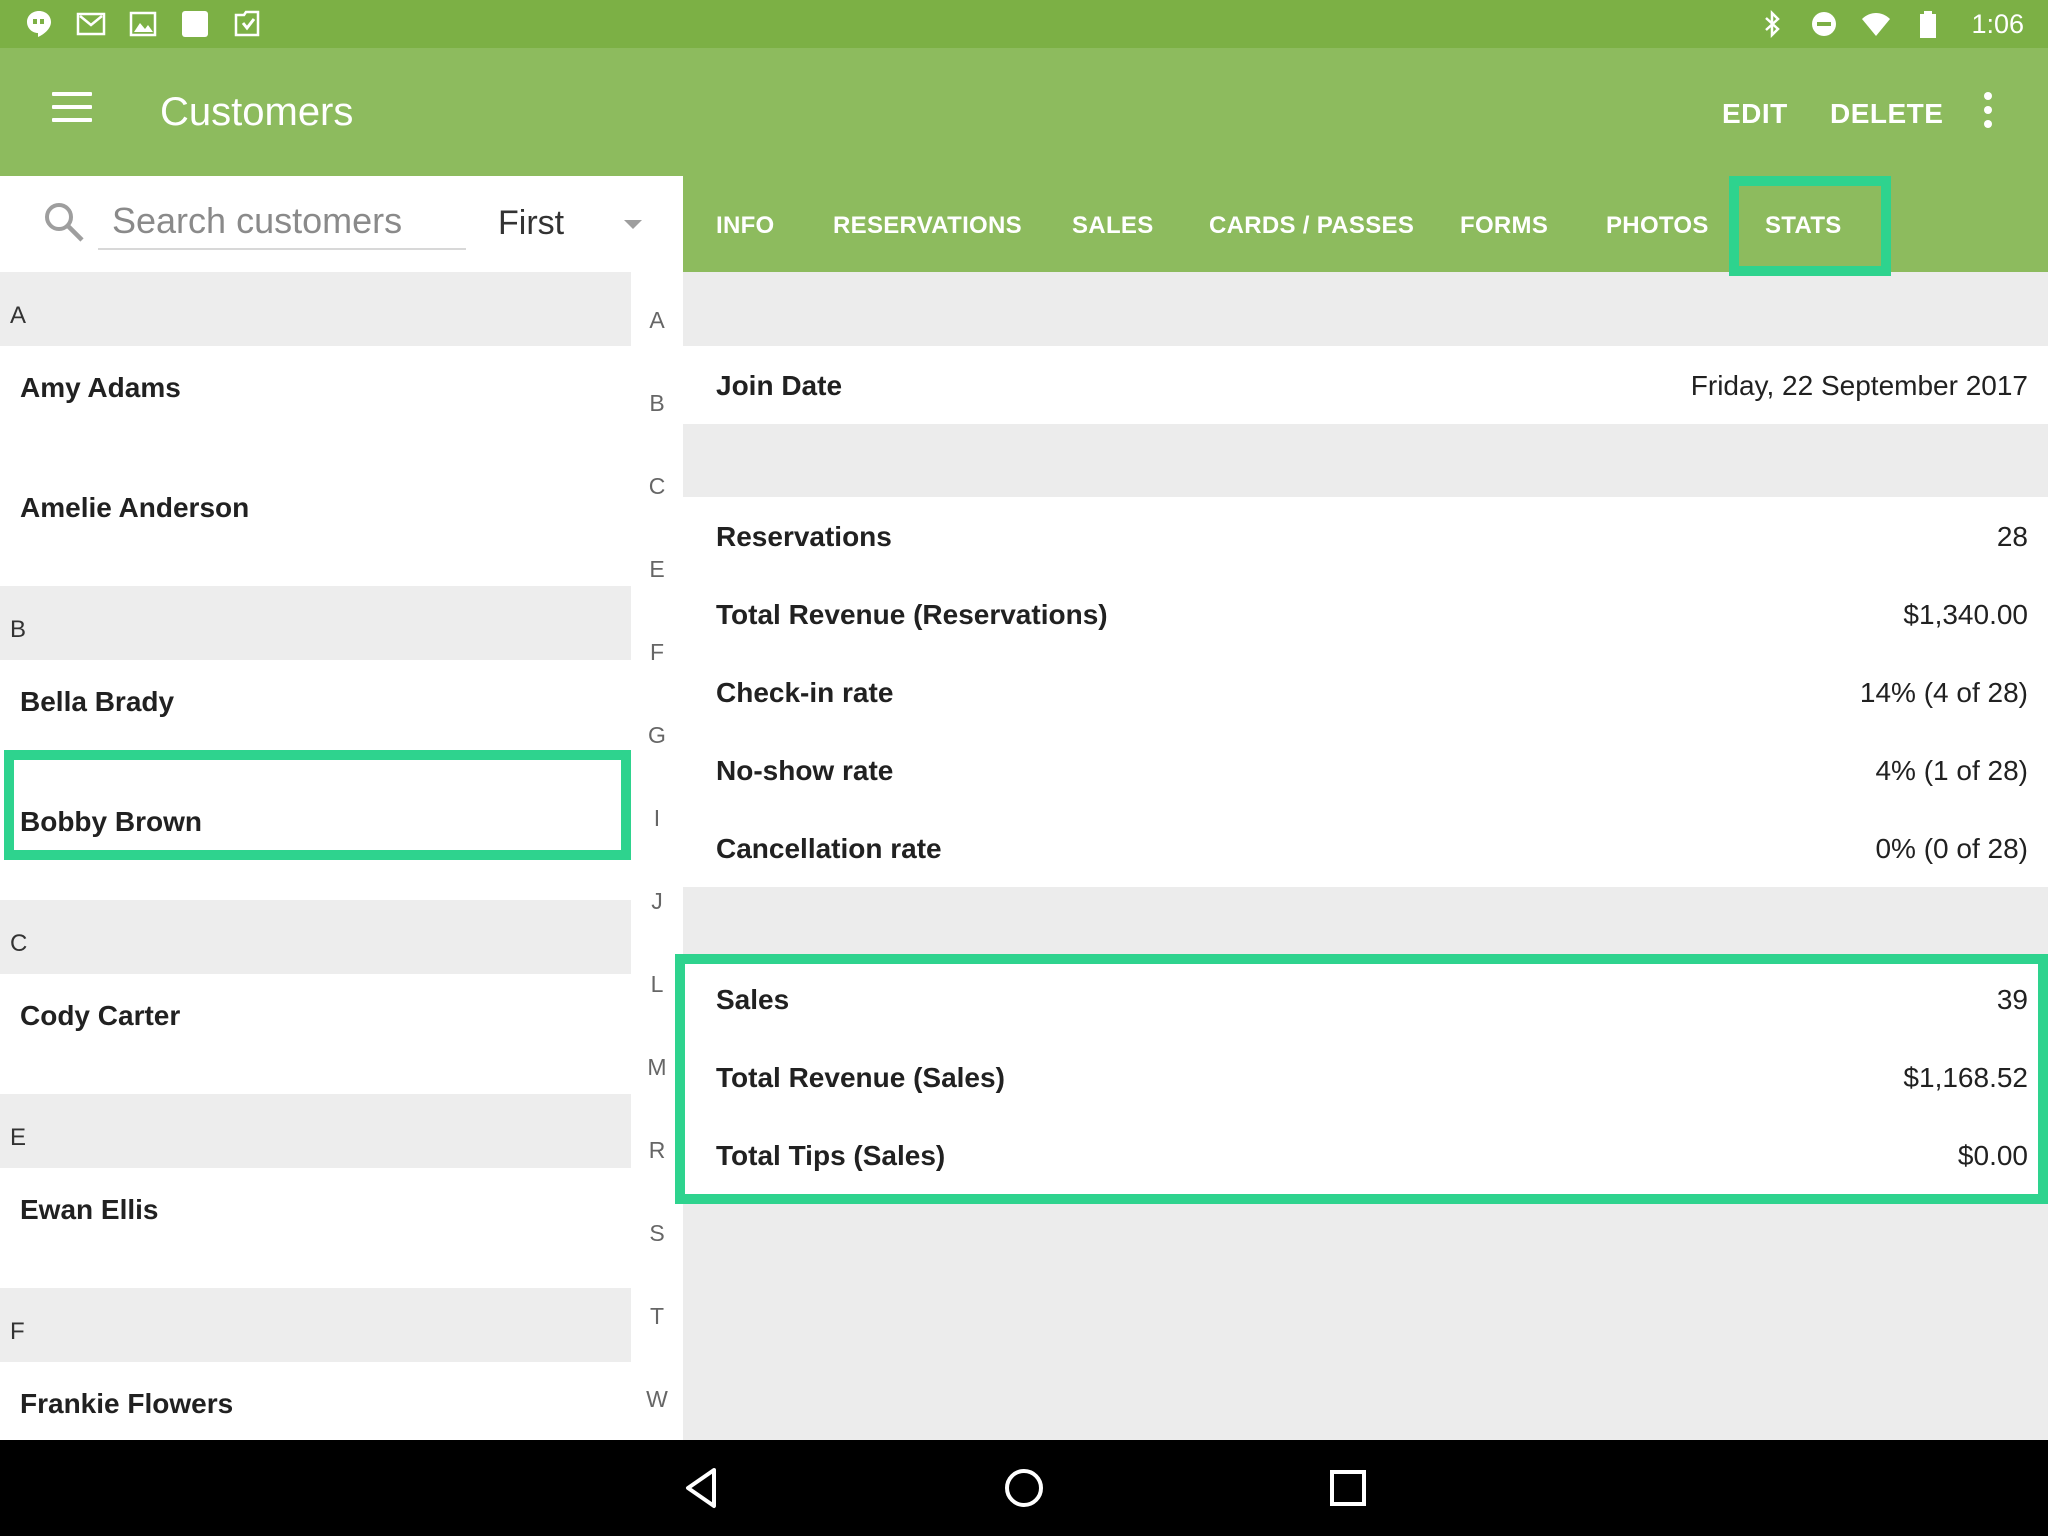  I want to click on stat-value: Friday, 22 September 2017, so click(1859, 385).